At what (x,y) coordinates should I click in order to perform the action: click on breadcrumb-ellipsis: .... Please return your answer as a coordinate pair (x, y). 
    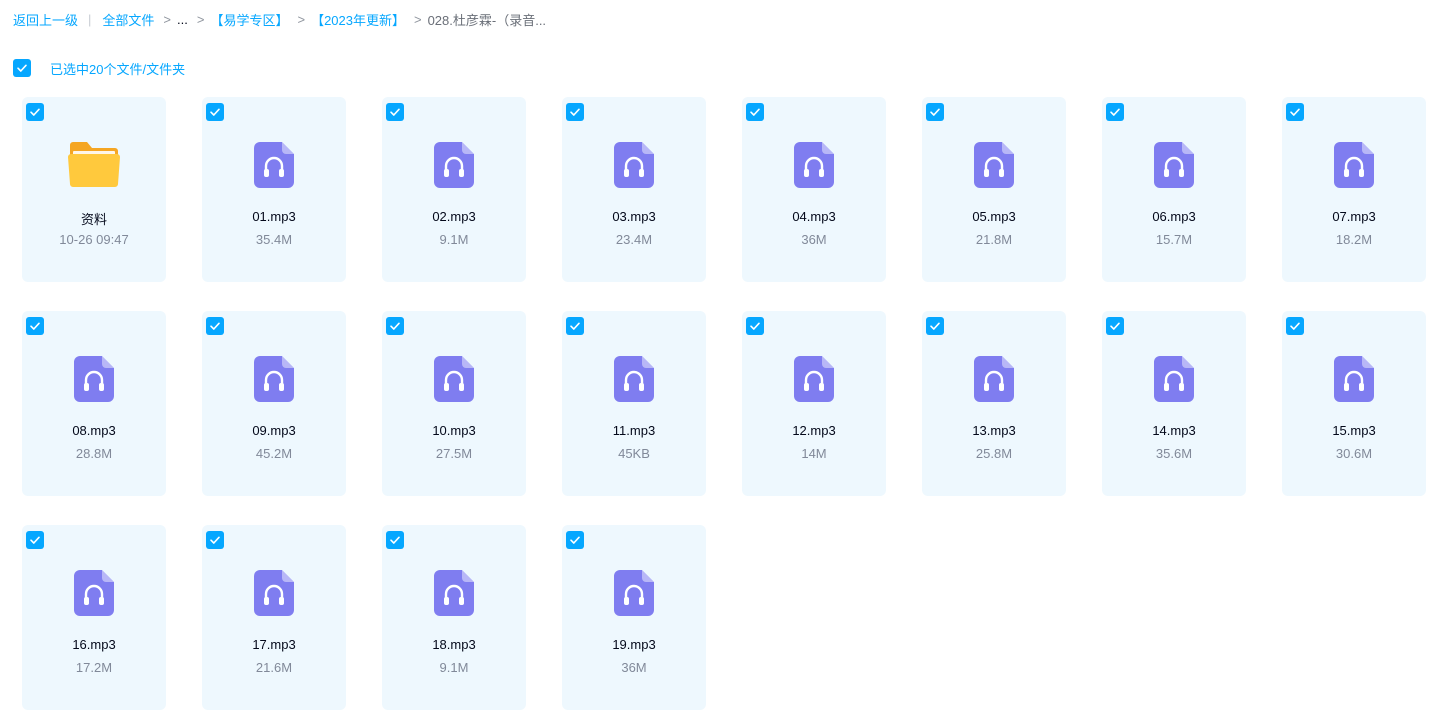
    Looking at the image, I should click on (182, 19).